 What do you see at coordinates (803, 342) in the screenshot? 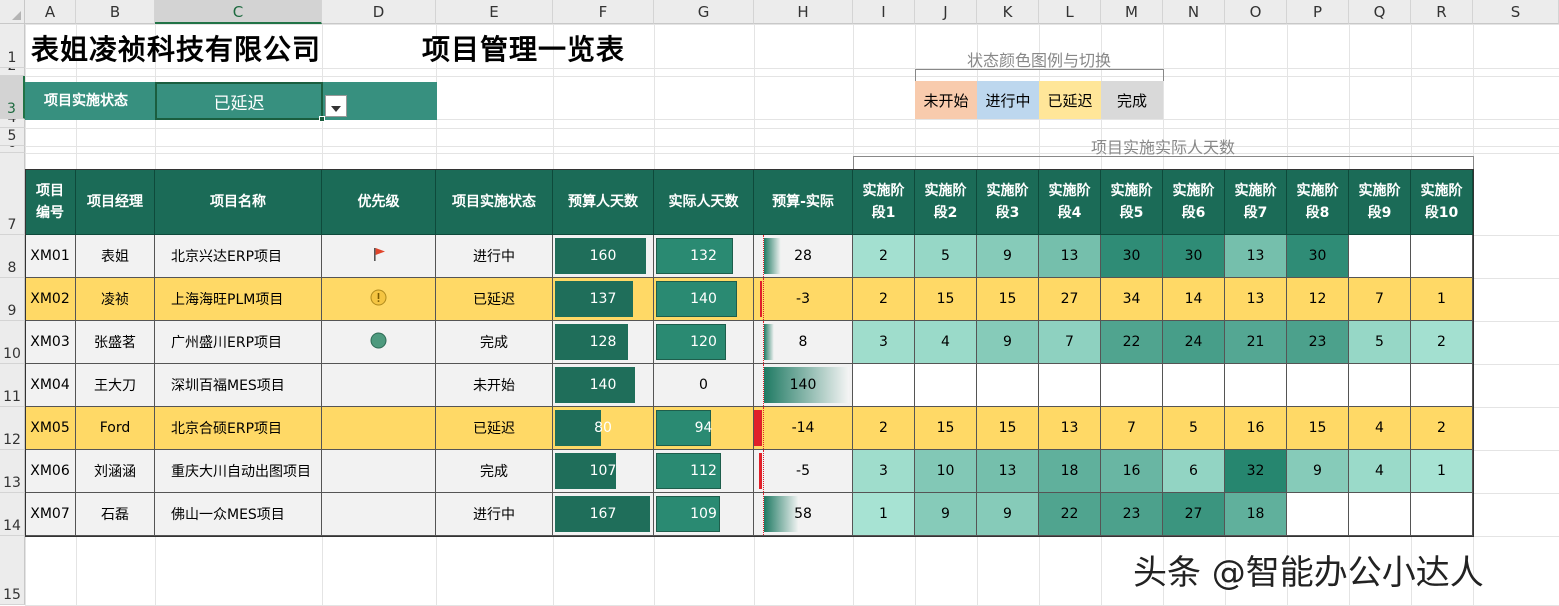
I see `diff-cell: 8` at bounding box center [803, 342].